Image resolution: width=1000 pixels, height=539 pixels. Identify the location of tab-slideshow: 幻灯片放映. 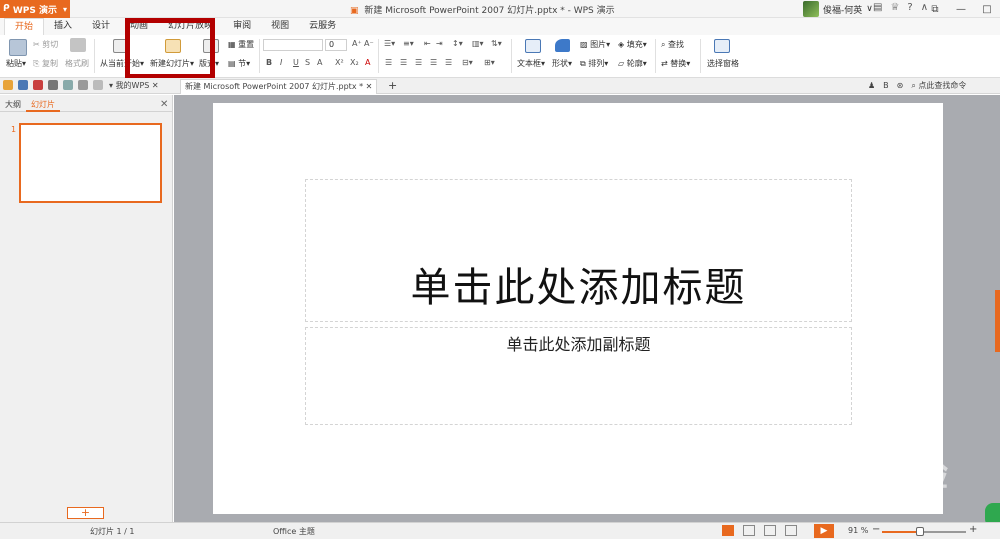
(190, 26).